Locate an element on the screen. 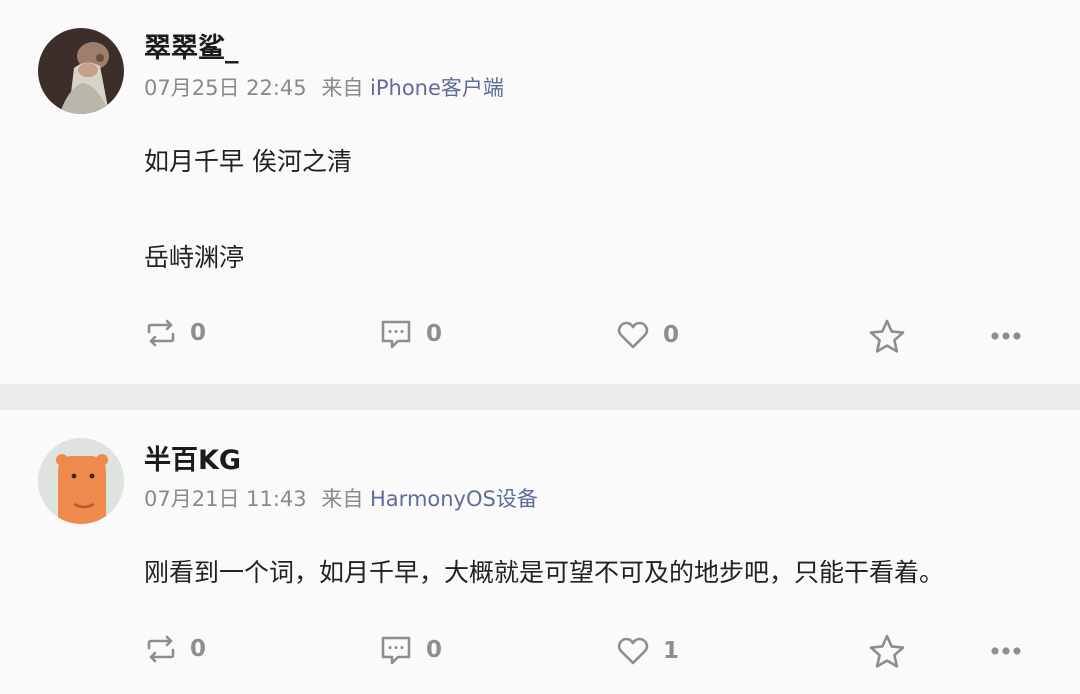 This screenshot has height=694, width=1080. post-date: 07月25日 22:45 is located at coordinates (225, 88).